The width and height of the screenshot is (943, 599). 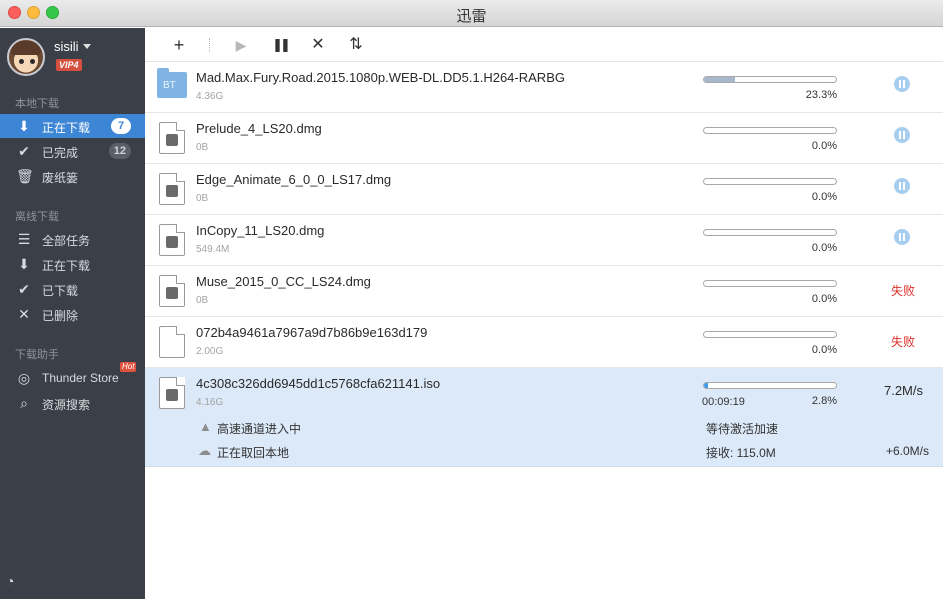 What do you see at coordinates (294, 179) in the screenshot?
I see `file-name: Edge_Animate_6_0_0_LS17.dmg` at bounding box center [294, 179].